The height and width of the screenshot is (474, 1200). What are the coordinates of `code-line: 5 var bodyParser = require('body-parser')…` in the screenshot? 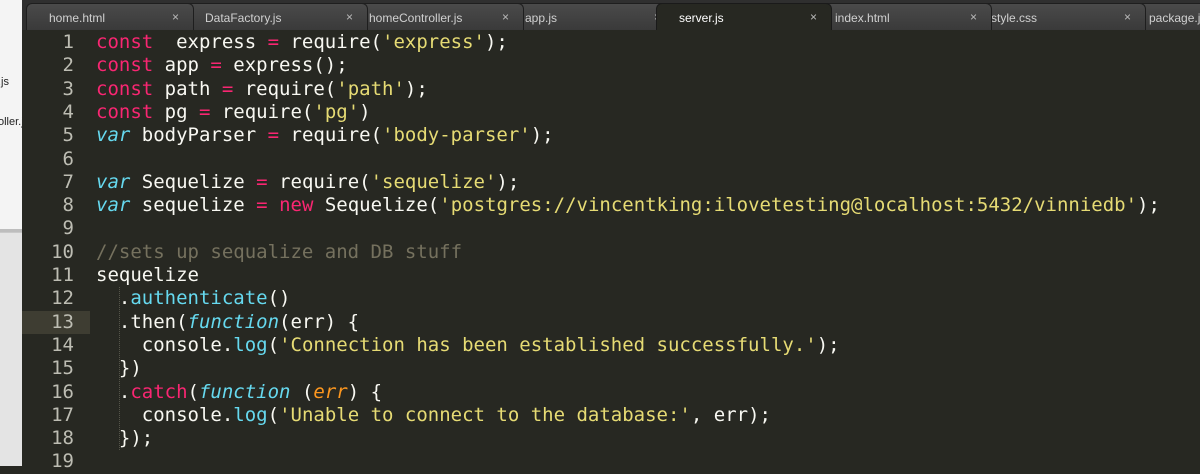 It's located at (611, 135).